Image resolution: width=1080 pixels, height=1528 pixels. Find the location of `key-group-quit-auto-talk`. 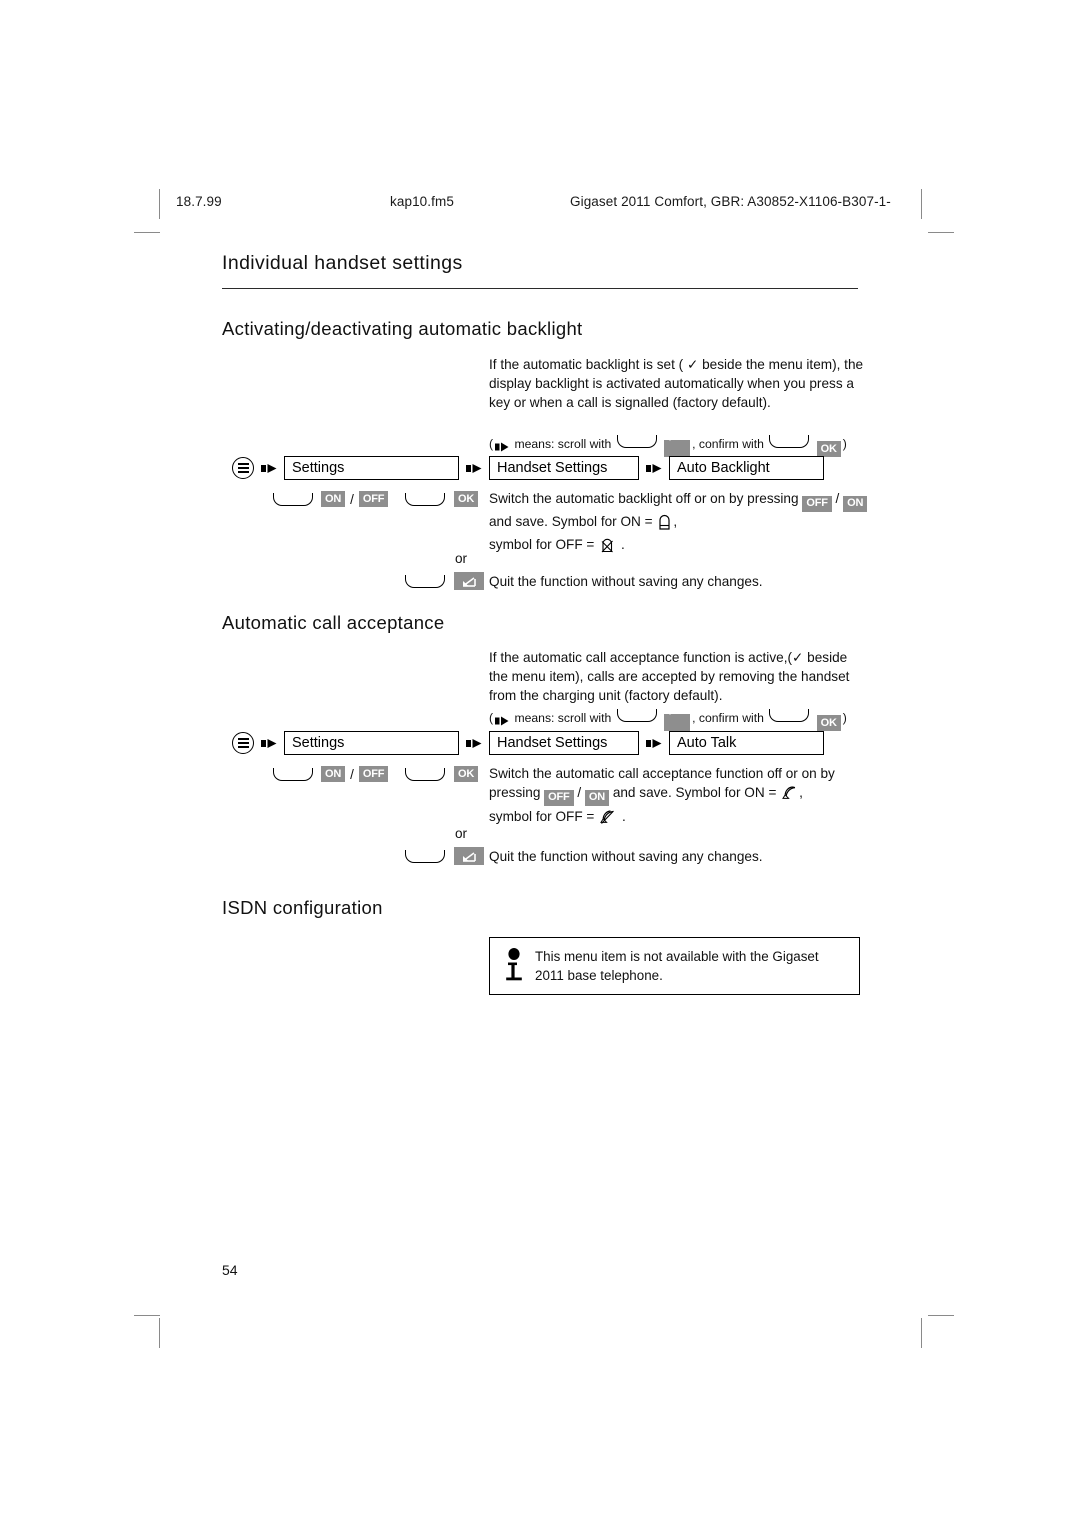

key-group-quit-auto-talk is located at coordinates (444, 856).